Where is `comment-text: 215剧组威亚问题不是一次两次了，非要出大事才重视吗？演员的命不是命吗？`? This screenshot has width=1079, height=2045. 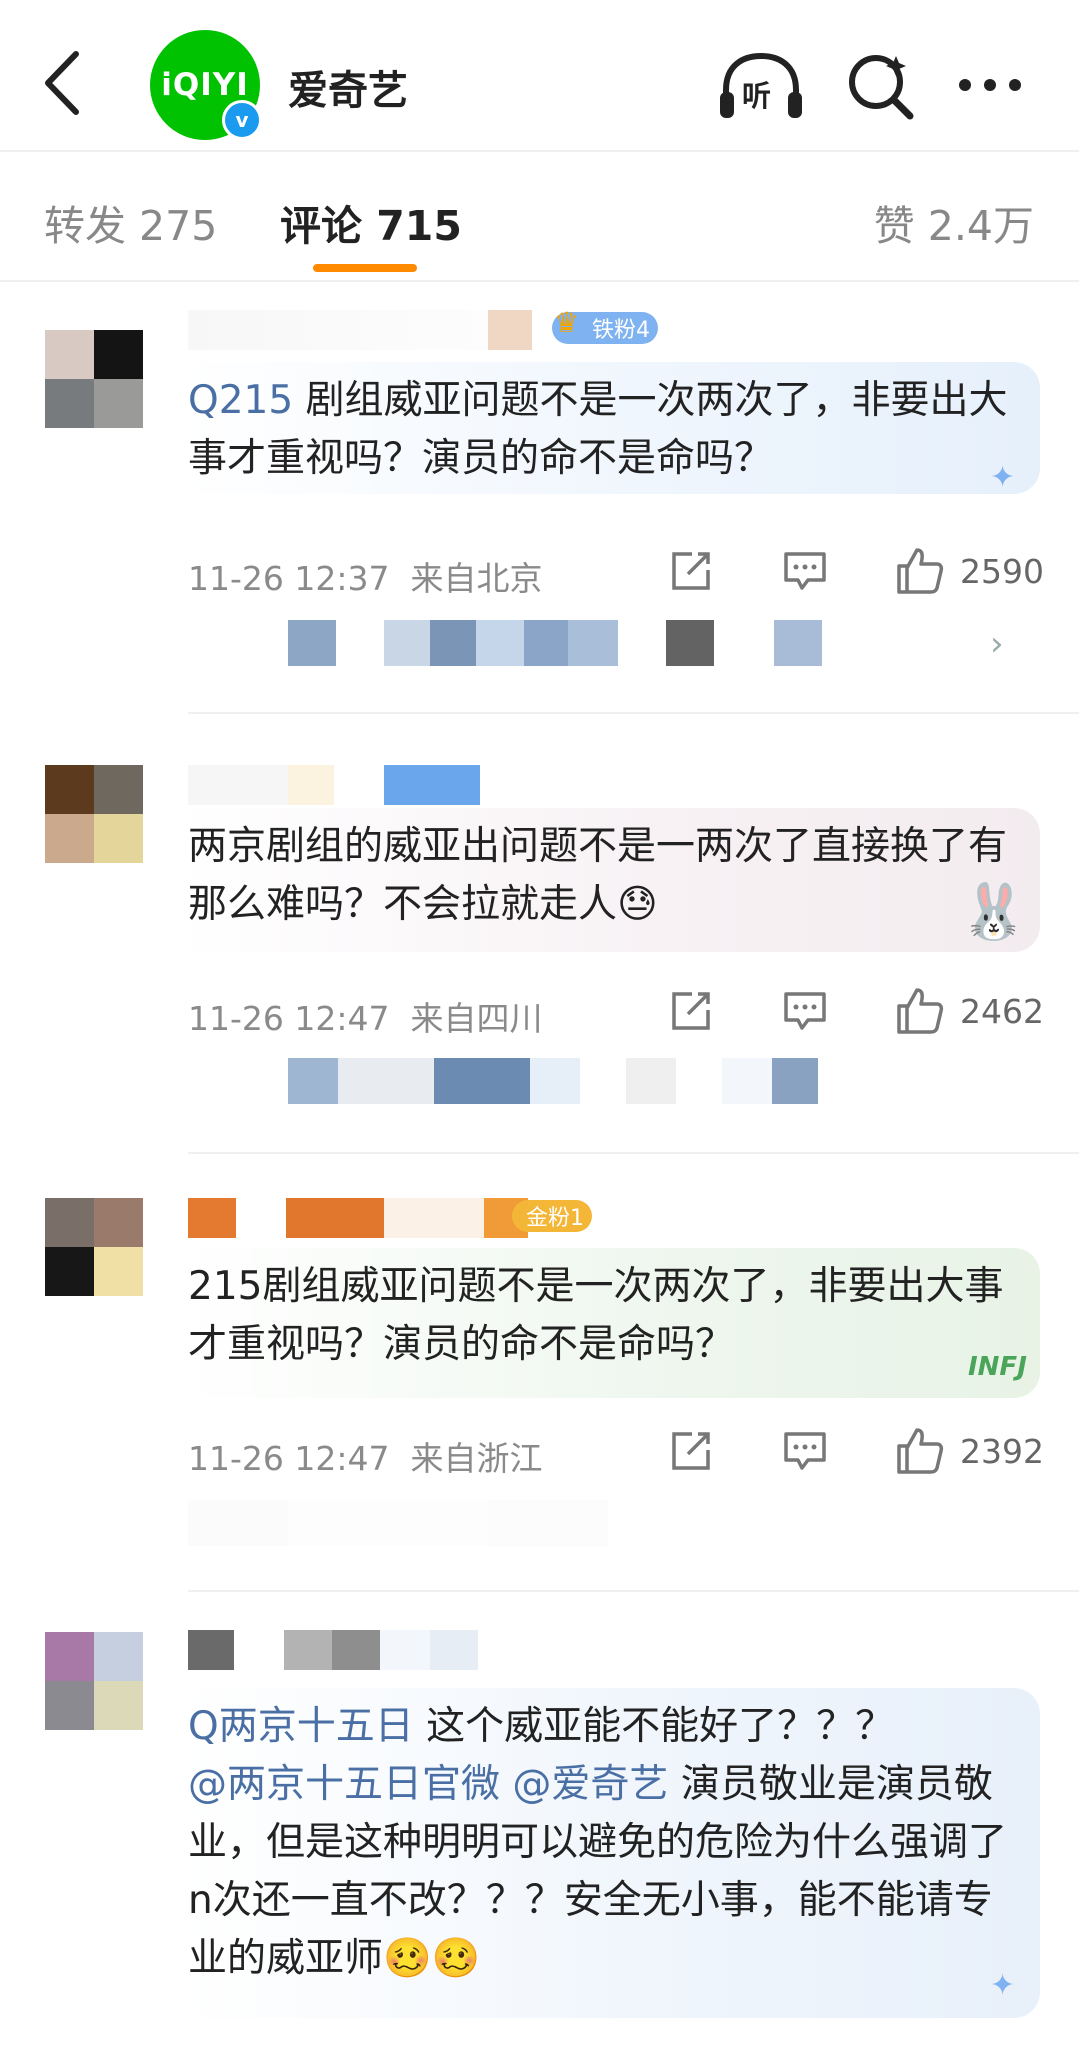 comment-text: 215剧组威亚问题不是一次两次了，非要出大事才重视吗？演员的命不是命吗？ is located at coordinates (598, 1316).